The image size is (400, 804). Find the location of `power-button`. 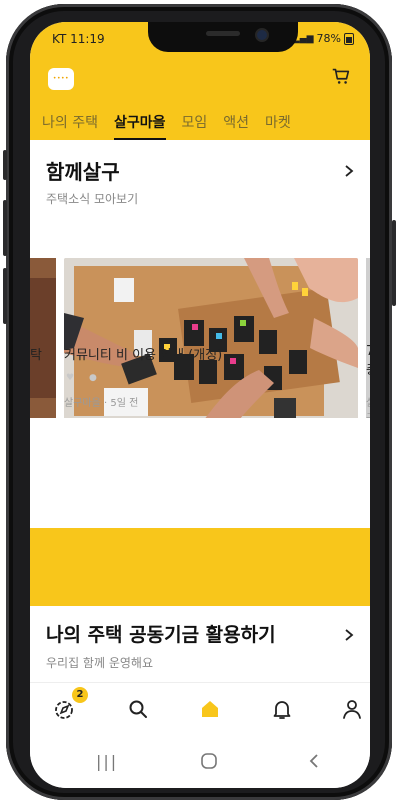

power-button is located at coordinates (394, 263).